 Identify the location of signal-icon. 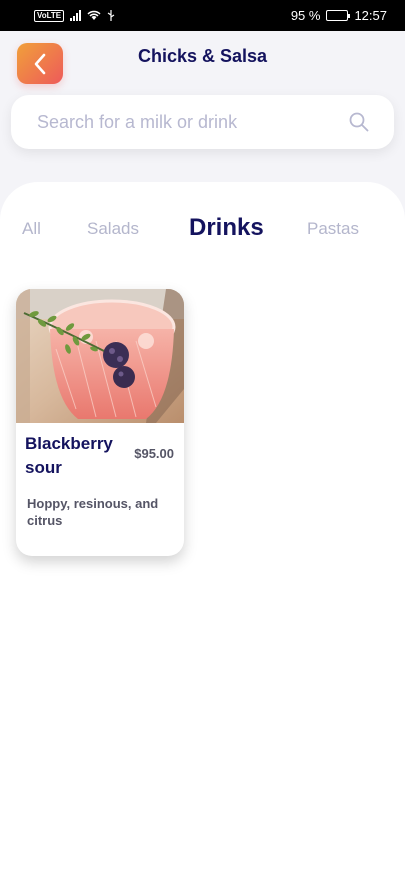
(76, 15).